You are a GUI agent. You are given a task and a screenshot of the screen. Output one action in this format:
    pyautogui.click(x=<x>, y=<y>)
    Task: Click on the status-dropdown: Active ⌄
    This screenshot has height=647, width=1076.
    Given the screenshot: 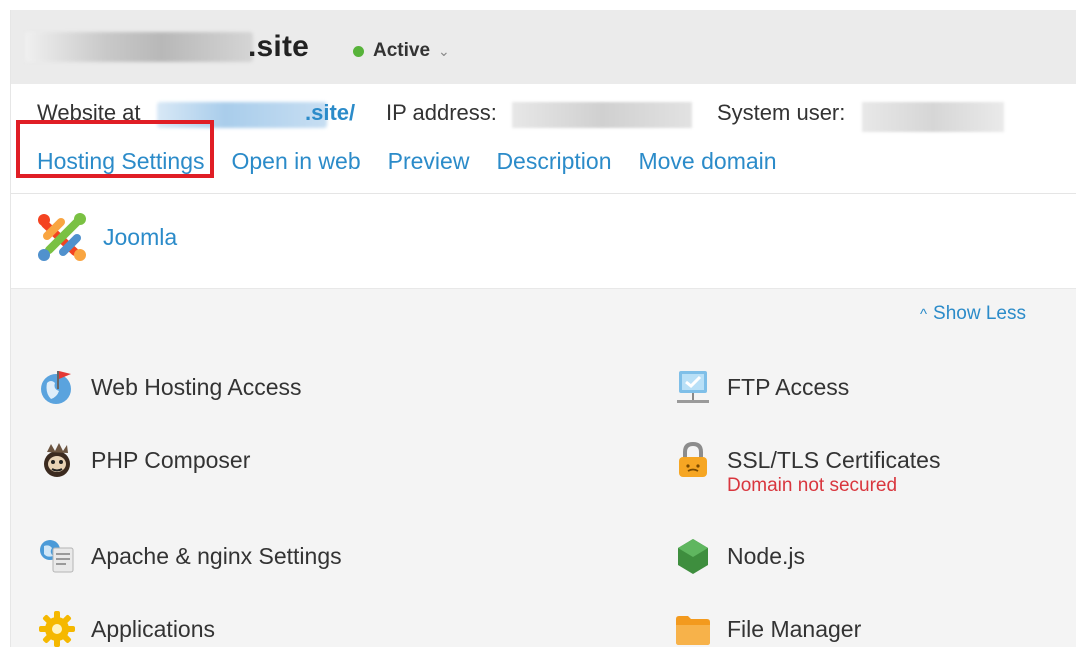 What is the action you would take?
    pyautogui.click(x=401, y=51)
    